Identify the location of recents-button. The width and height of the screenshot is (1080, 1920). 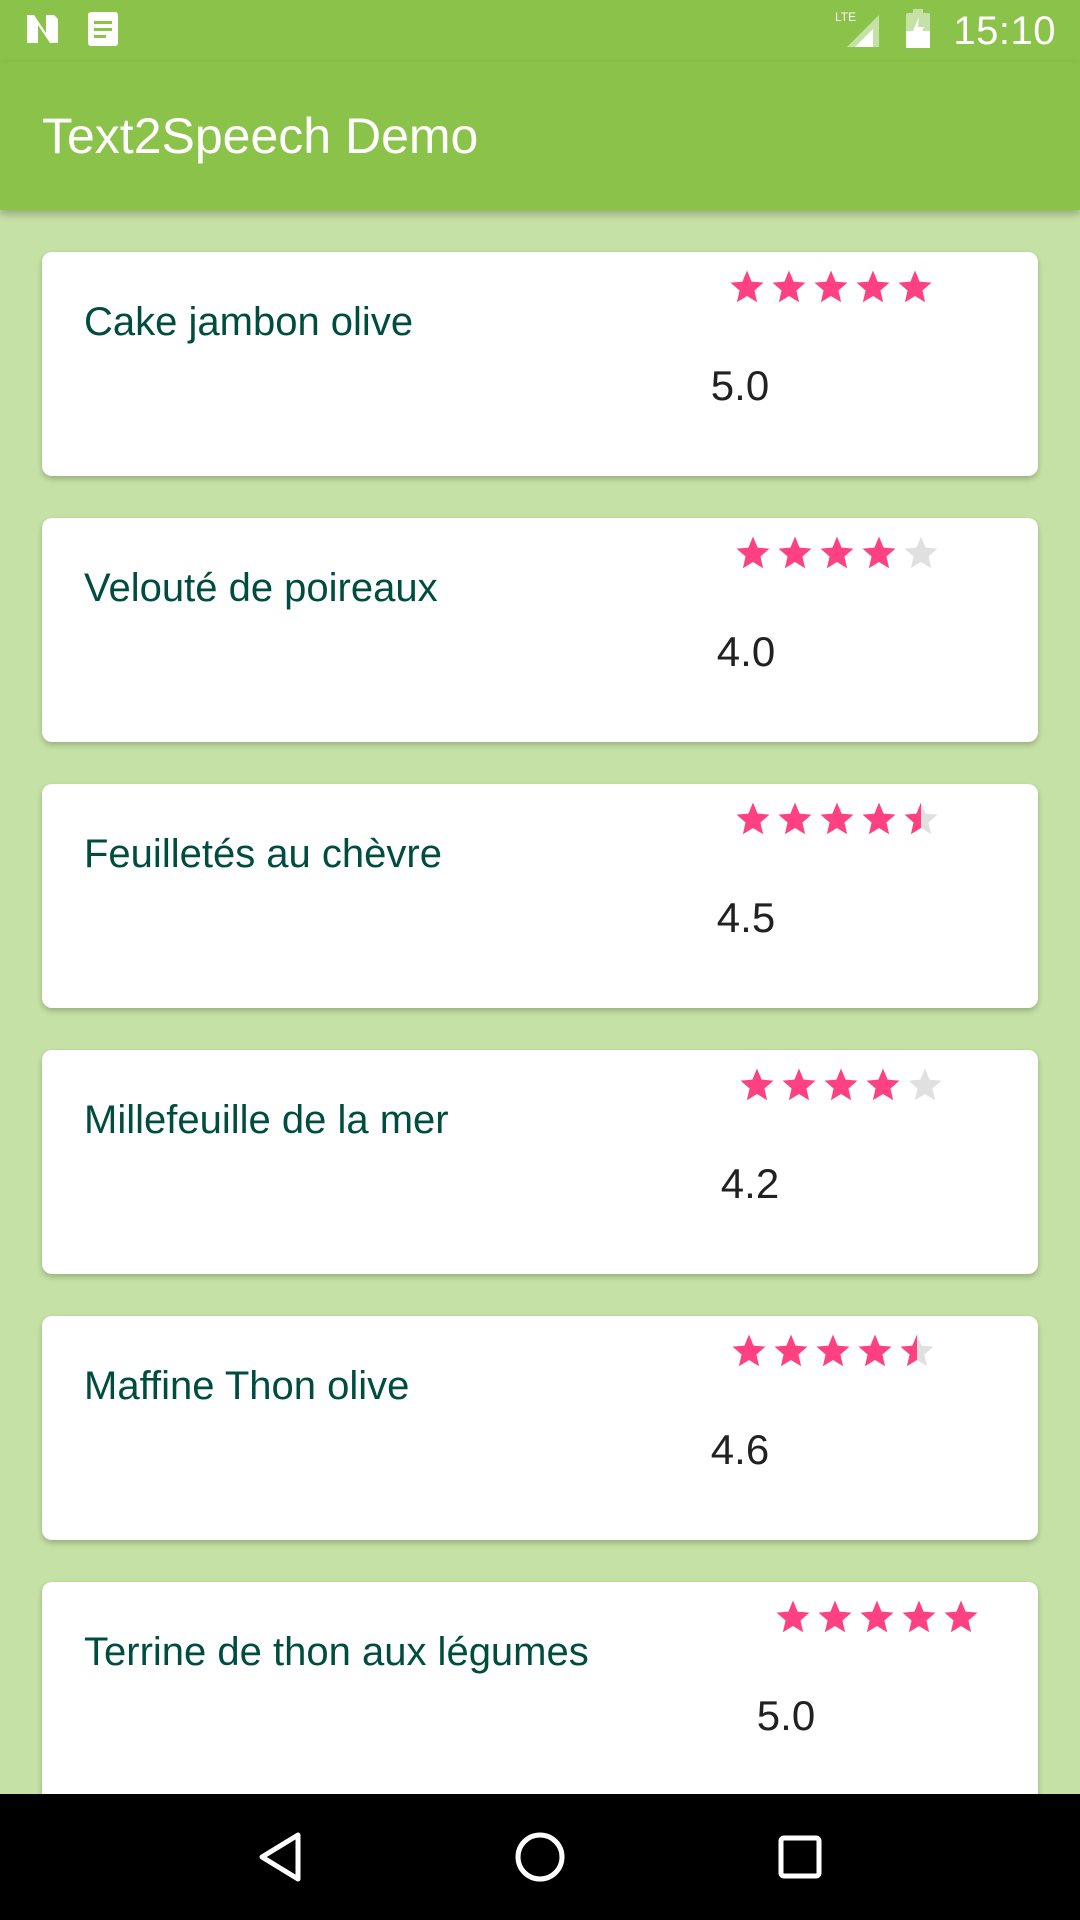
(800, 1857).